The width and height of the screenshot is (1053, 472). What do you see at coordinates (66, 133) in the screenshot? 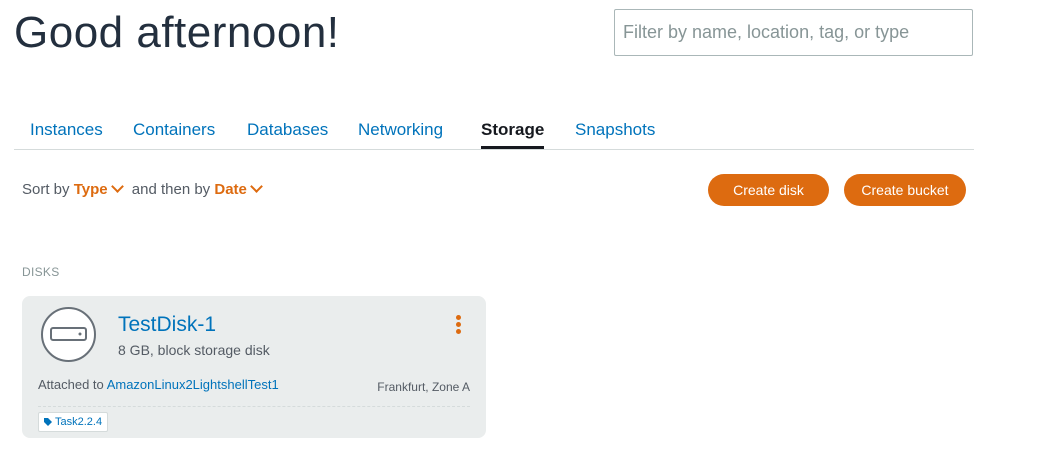
I see `tab-instances: Instances` at bounding box center [66, 133].